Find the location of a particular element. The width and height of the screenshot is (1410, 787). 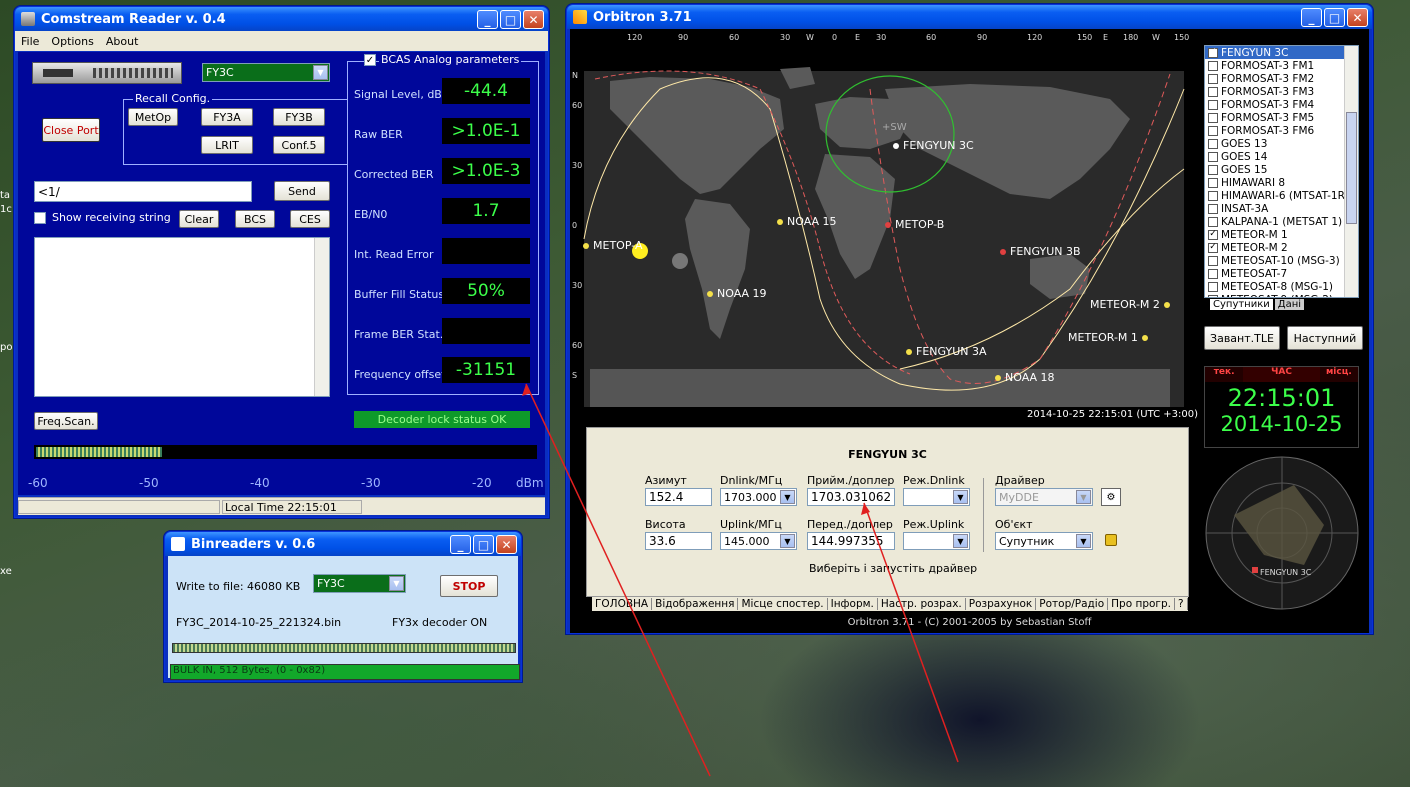

title-bar: Orbitron 3.71 _ □ ✕ is located at coordinates (969, 17).